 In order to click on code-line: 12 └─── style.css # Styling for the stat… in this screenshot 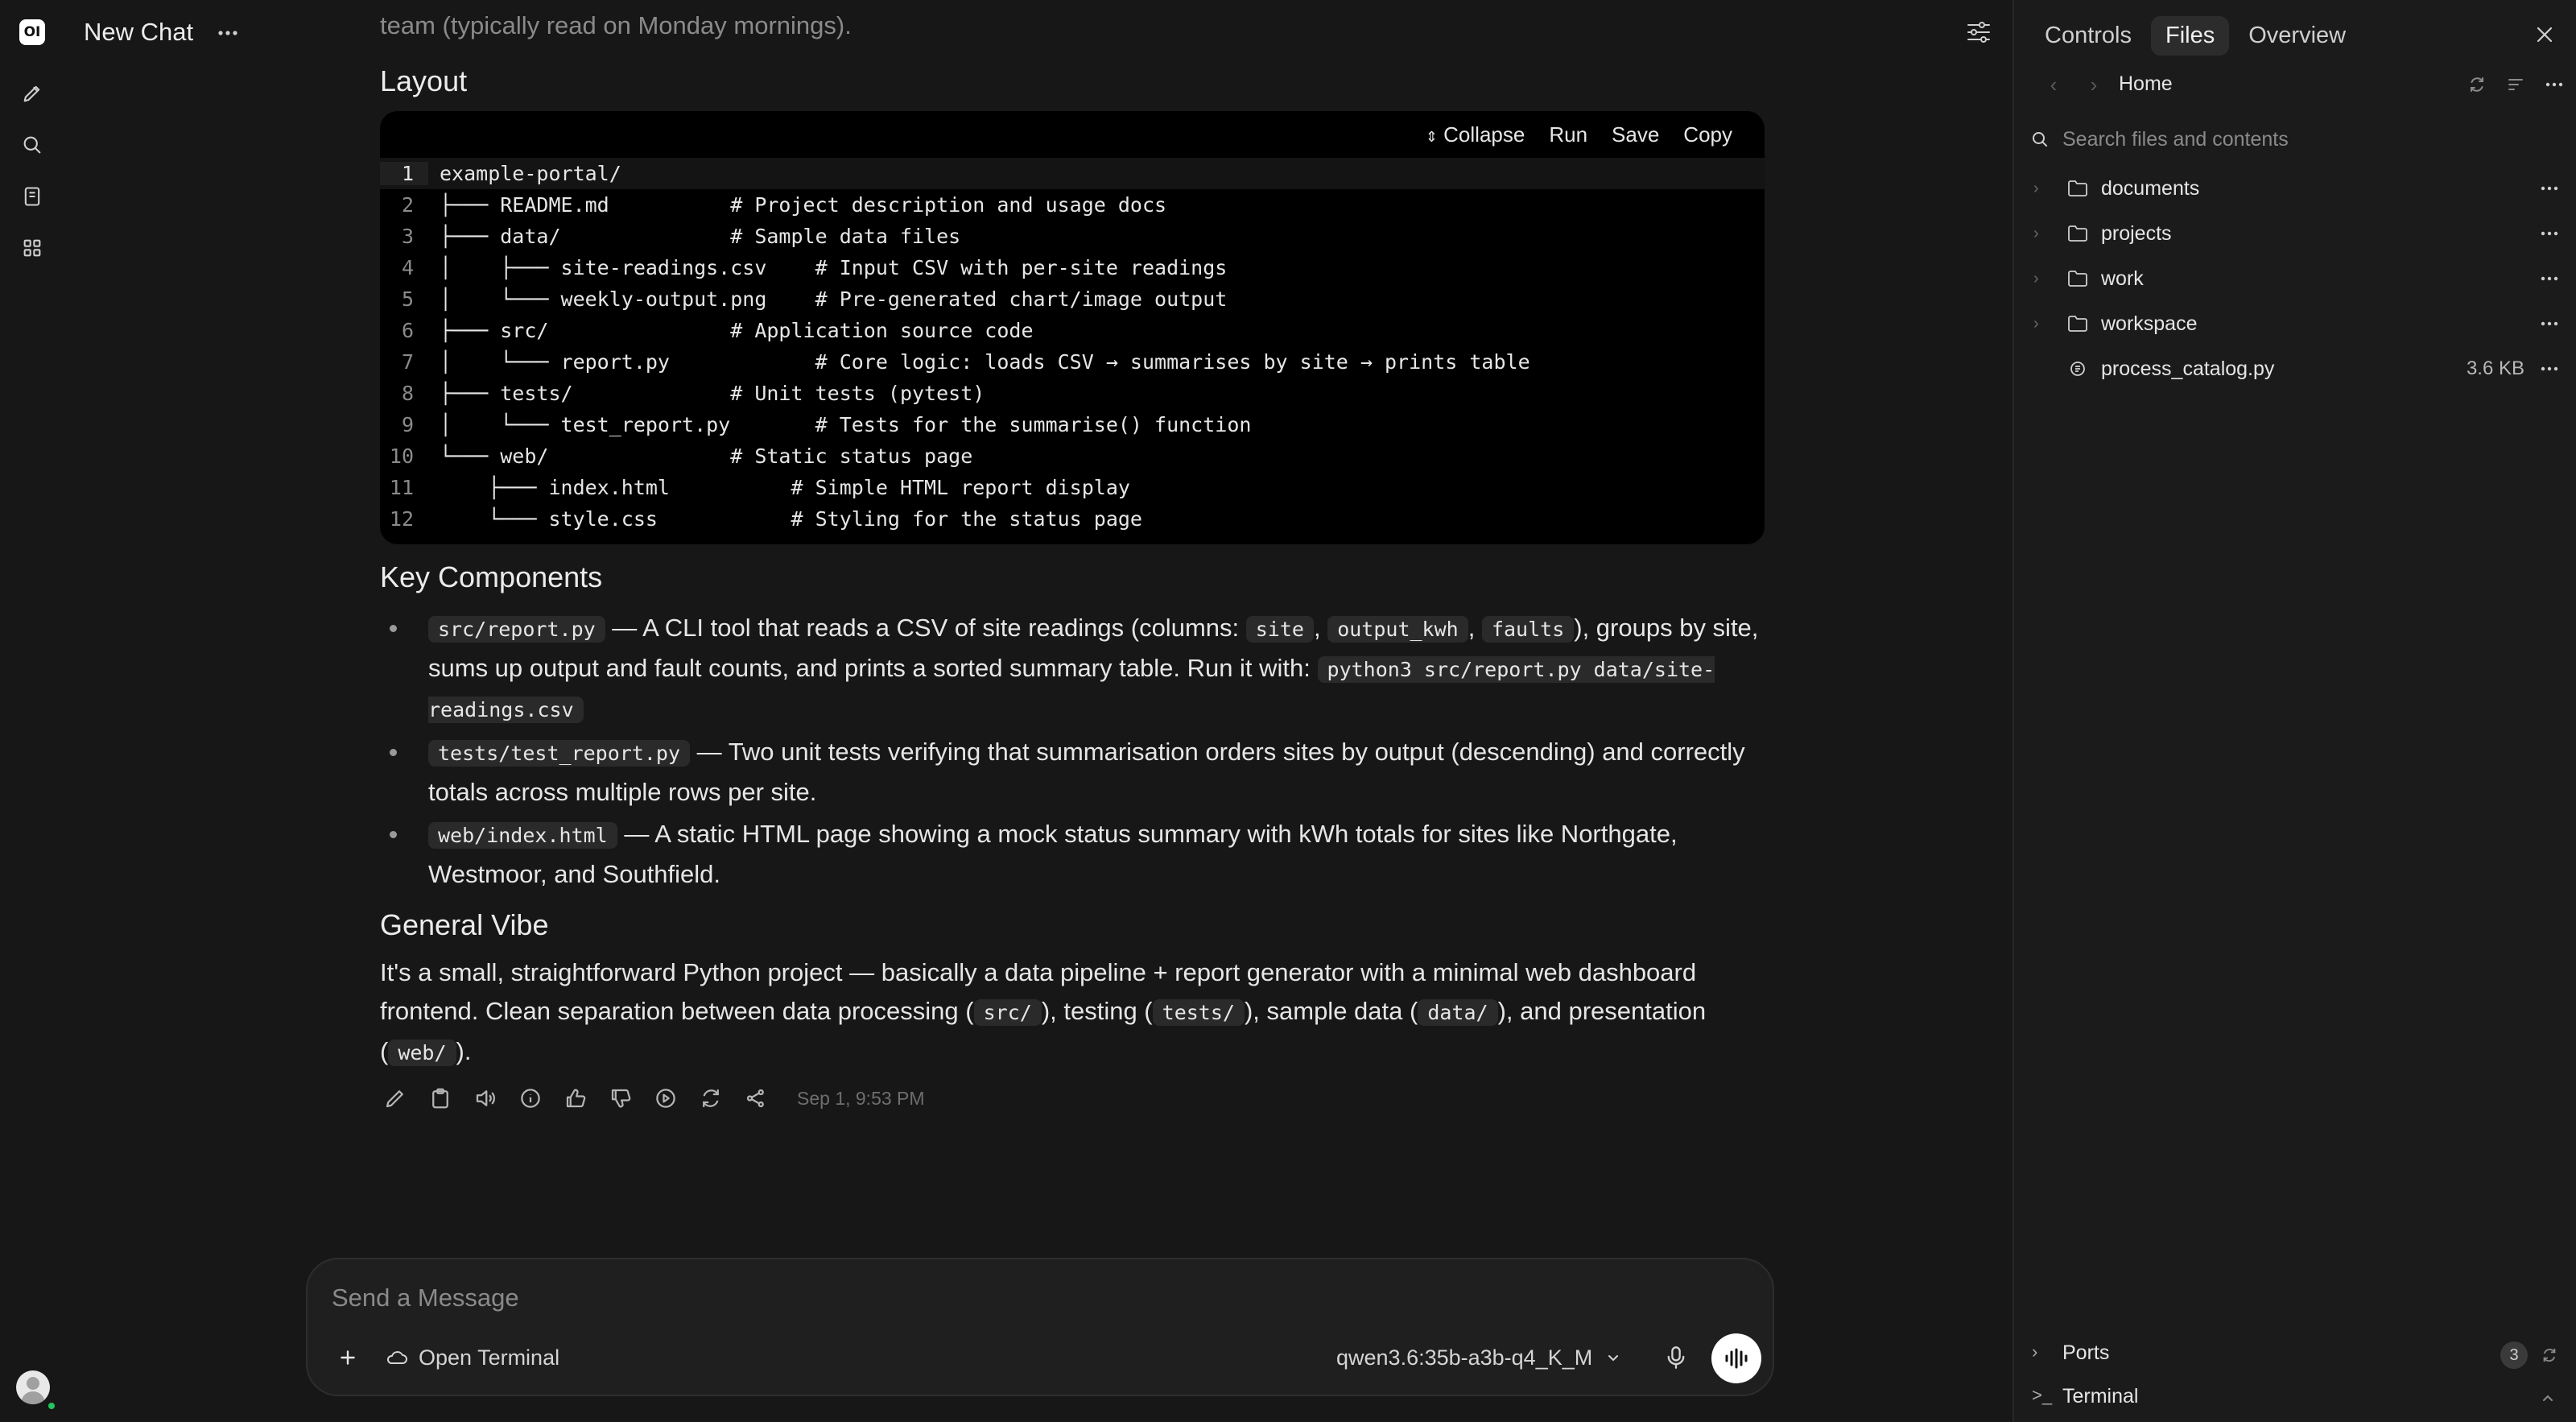, I will do `click(1072, 519)`.